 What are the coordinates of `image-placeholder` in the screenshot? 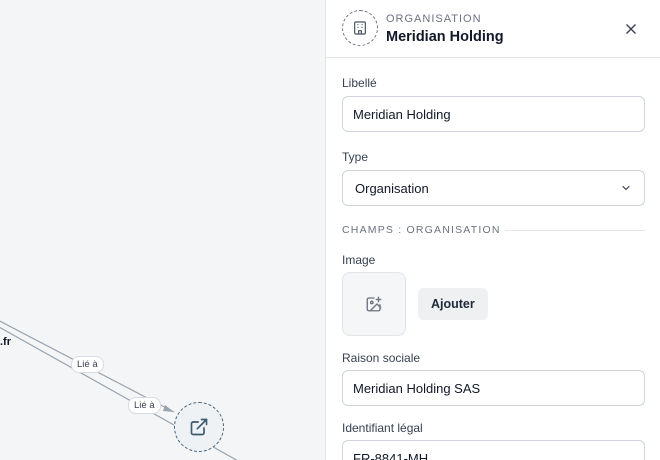 It's located at (374, 304).